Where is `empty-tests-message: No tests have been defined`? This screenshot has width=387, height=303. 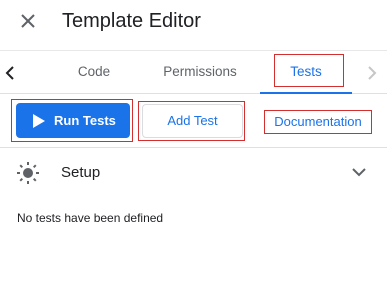
empty-tests-message: No tests have been defined is located at coordinates (90, 218).